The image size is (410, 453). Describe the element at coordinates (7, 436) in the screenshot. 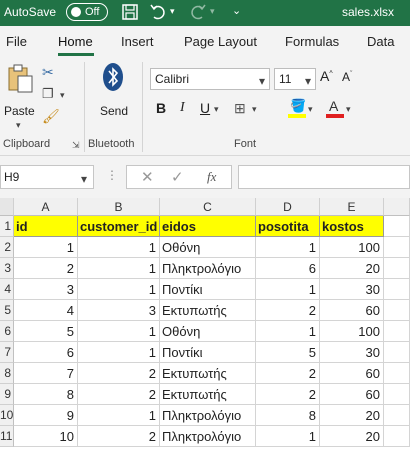

I see `row-header: 11` at that location.